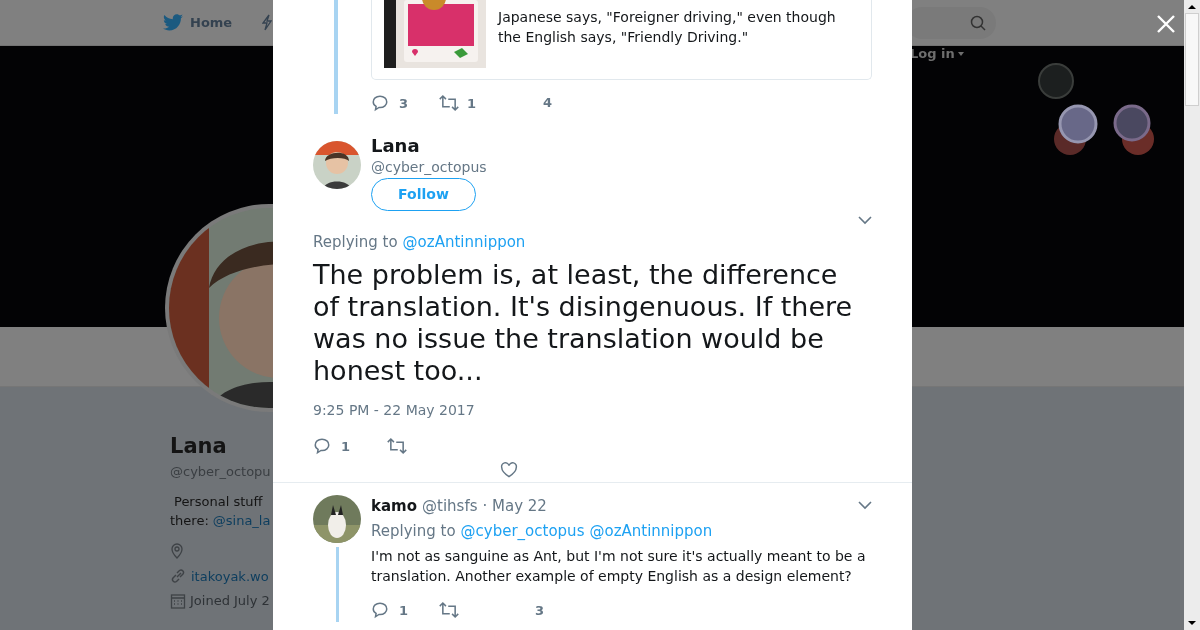  I want to click on tweet-date: · May 22, so click(514, 506).